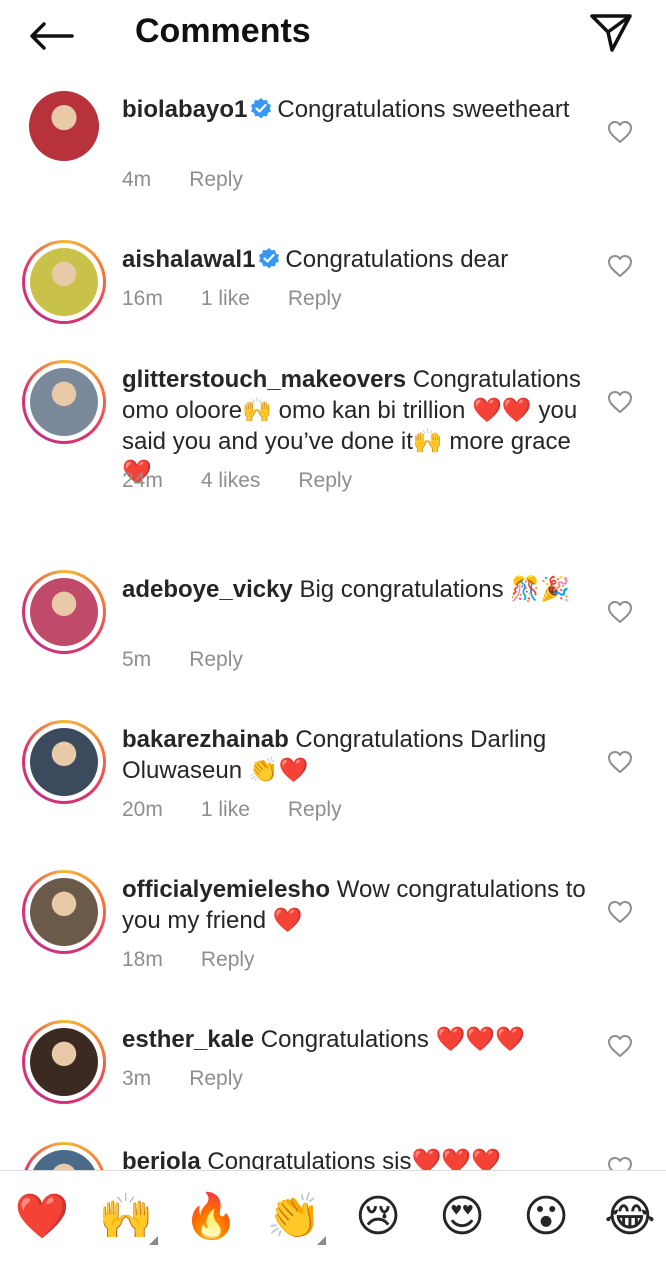  I want to click on comment-text: esther_kale Congratulations ❤️❤️❤️, so click(357, 1039).